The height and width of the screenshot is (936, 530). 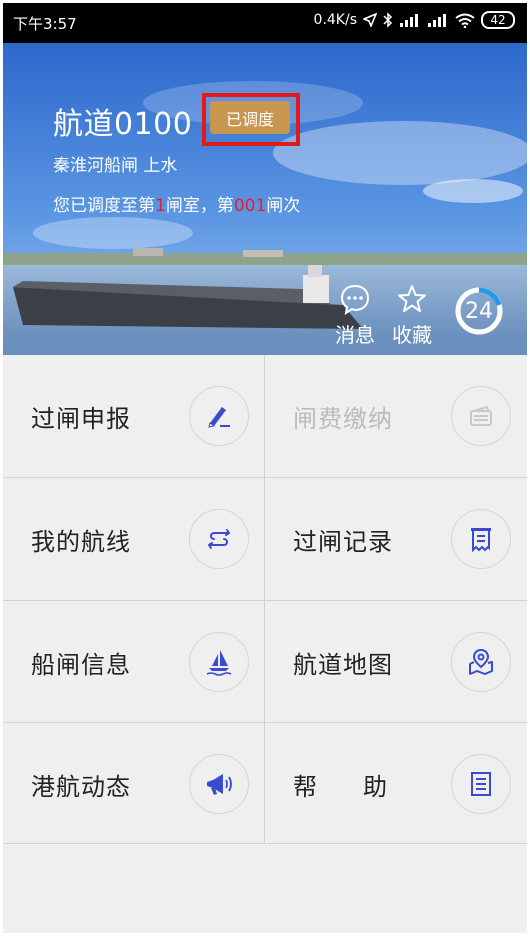 I want to click on grid-item-label: 过闸记录, so click(x=343, y=542).